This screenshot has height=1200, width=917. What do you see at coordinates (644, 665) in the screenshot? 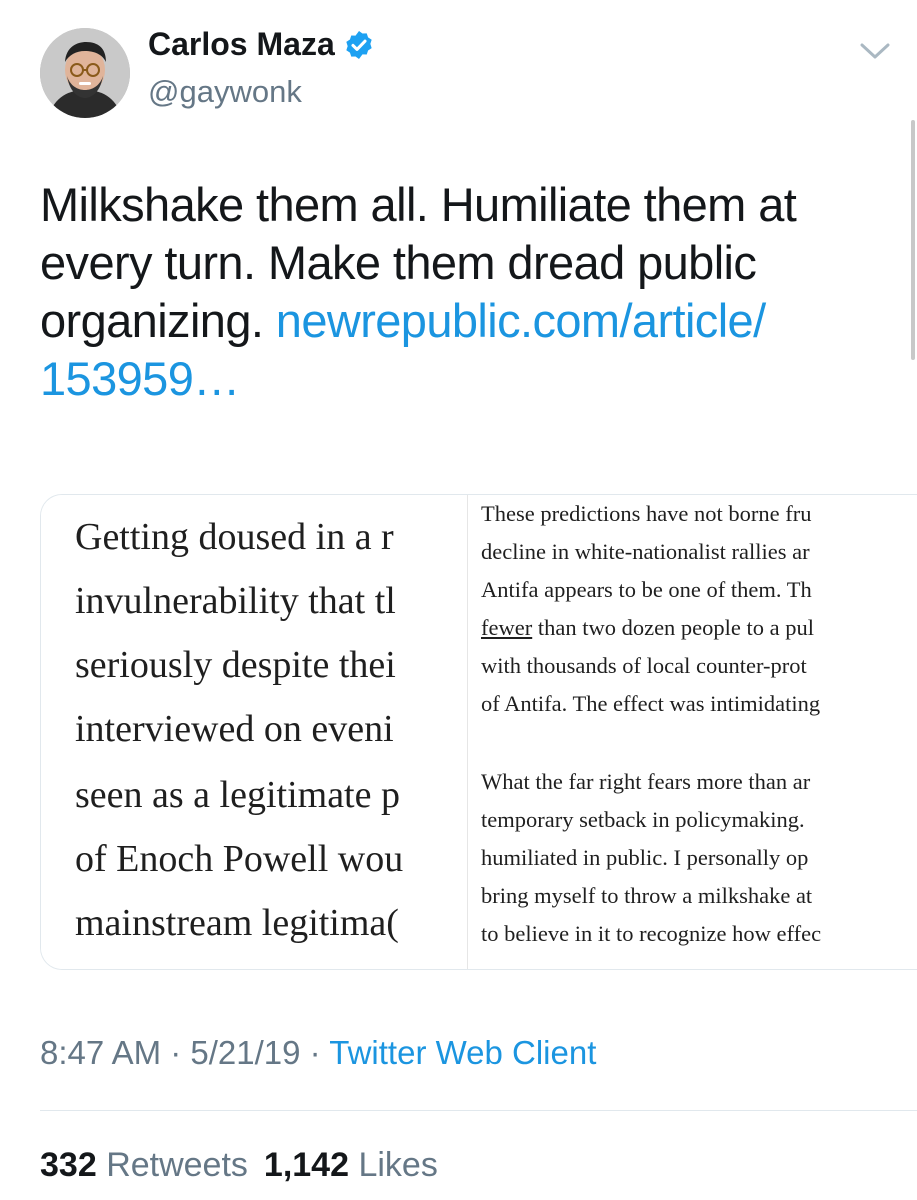
I see `image-text-line: with thousands of local counter-prot` at bounding box center [644, 665].